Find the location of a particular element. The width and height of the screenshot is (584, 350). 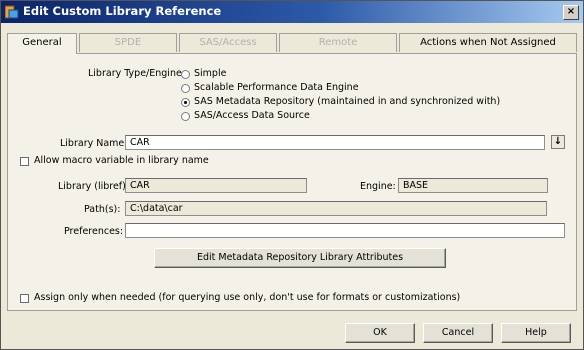

help-button: Help is located at coordinates (536, 333).